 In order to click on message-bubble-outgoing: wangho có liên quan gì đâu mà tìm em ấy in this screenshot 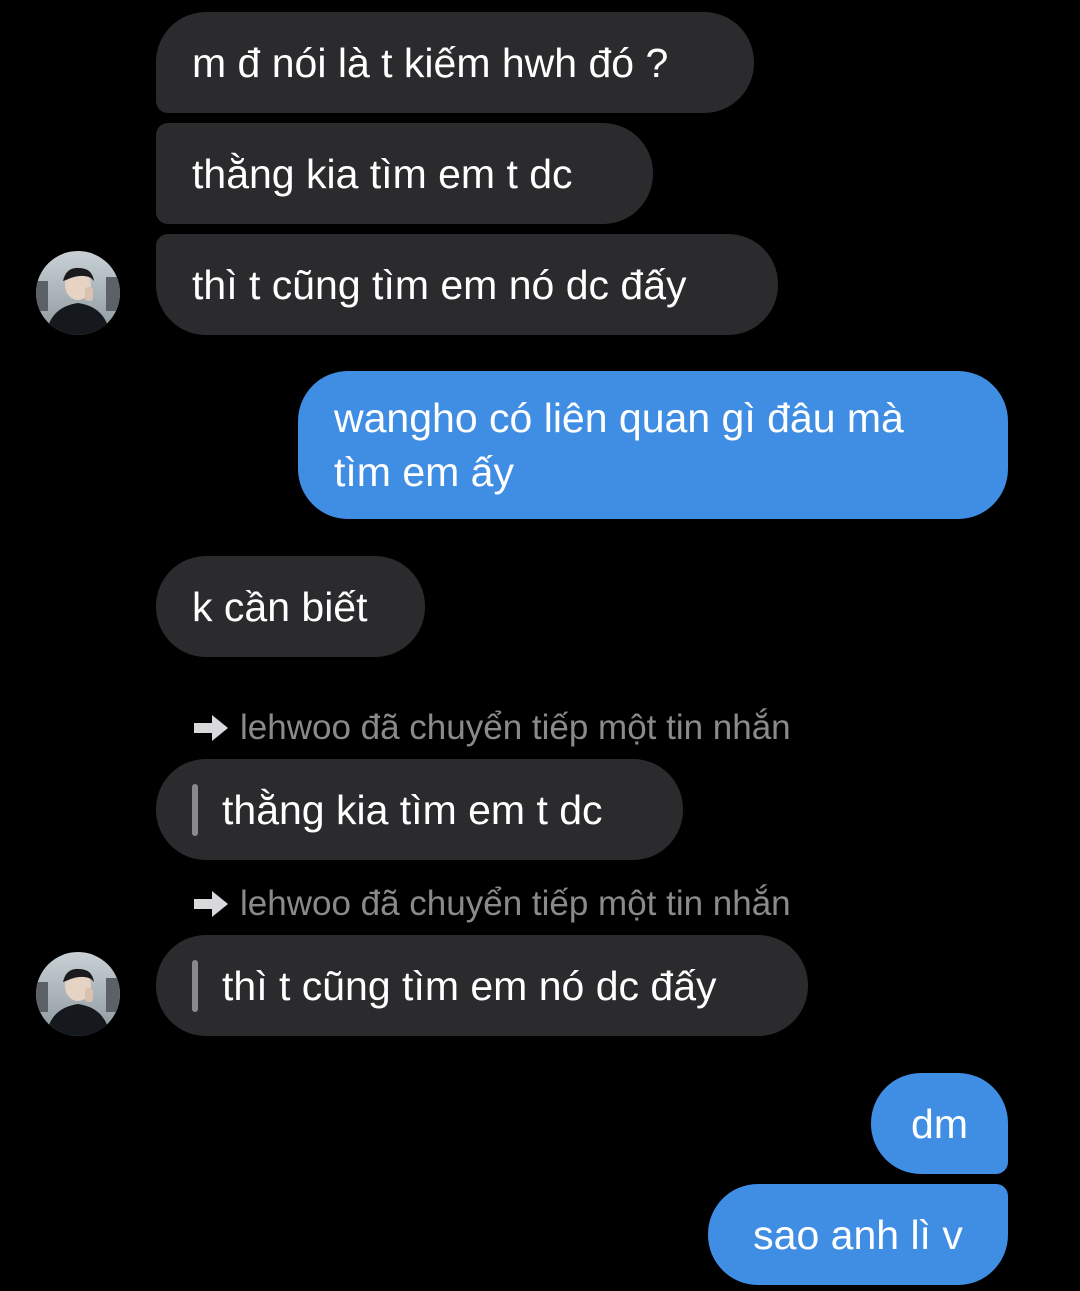, I will do `click(653, 445)`.